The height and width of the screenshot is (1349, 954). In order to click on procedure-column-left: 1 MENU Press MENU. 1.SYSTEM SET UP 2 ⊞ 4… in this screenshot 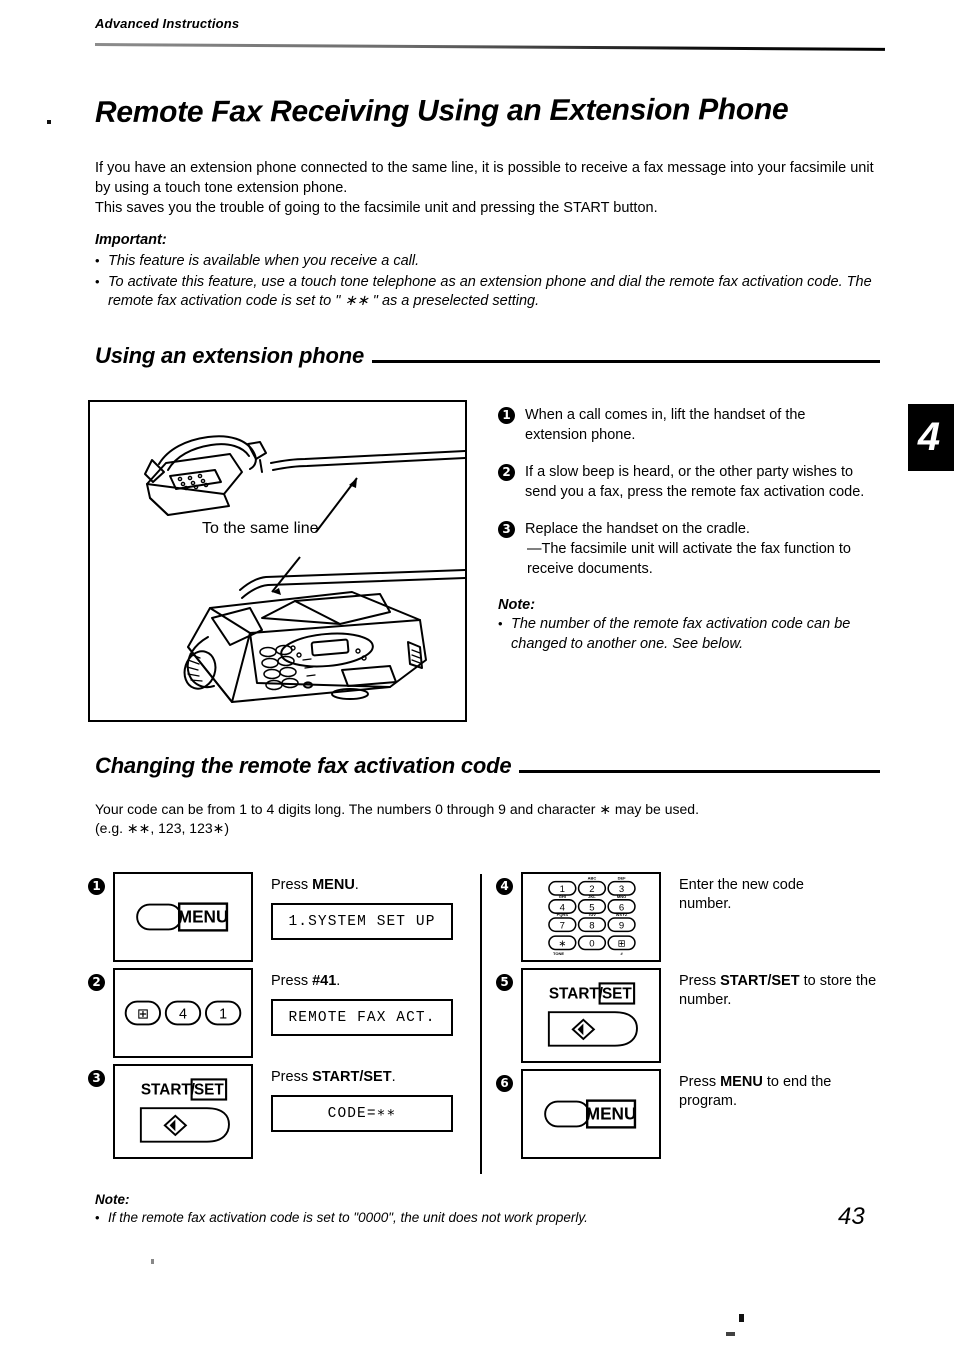, I will do `click(280, 1018)`.